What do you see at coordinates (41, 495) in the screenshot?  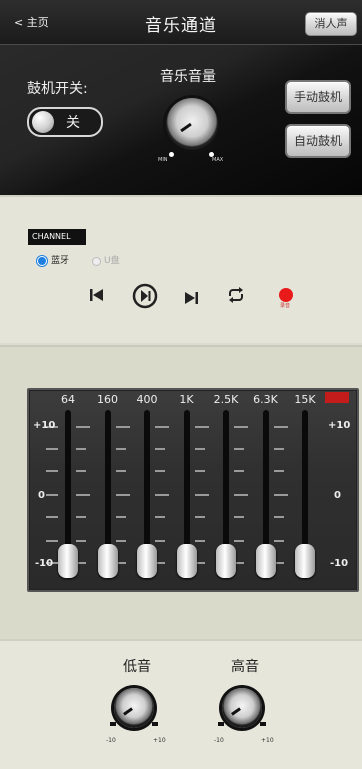 I see `eq-scale-mid: 0` at bounding box center [41, 495].